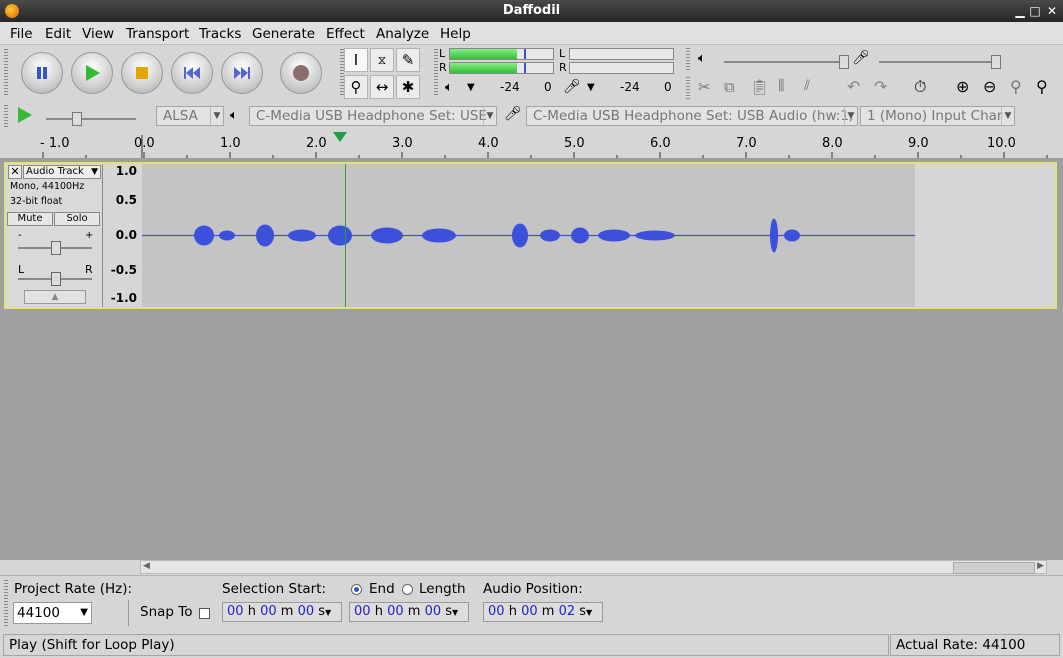  Describe the element at coordinates (77, 119) in the screenshot. I see `playback-speed-thumb` at that location.